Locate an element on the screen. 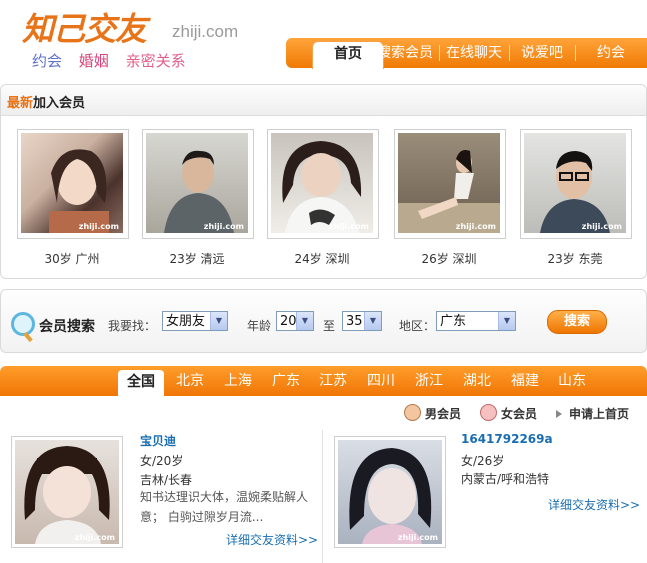 This screenshot has width=647, height=563. region-value: 广东 is located at coordinates (453, 321).